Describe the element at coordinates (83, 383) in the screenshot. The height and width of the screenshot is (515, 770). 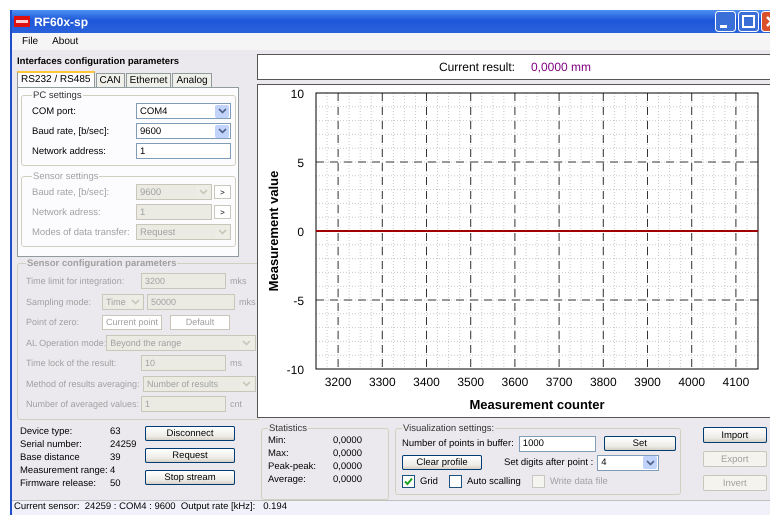
I see `field-label: Method of results averaging:` at that location.